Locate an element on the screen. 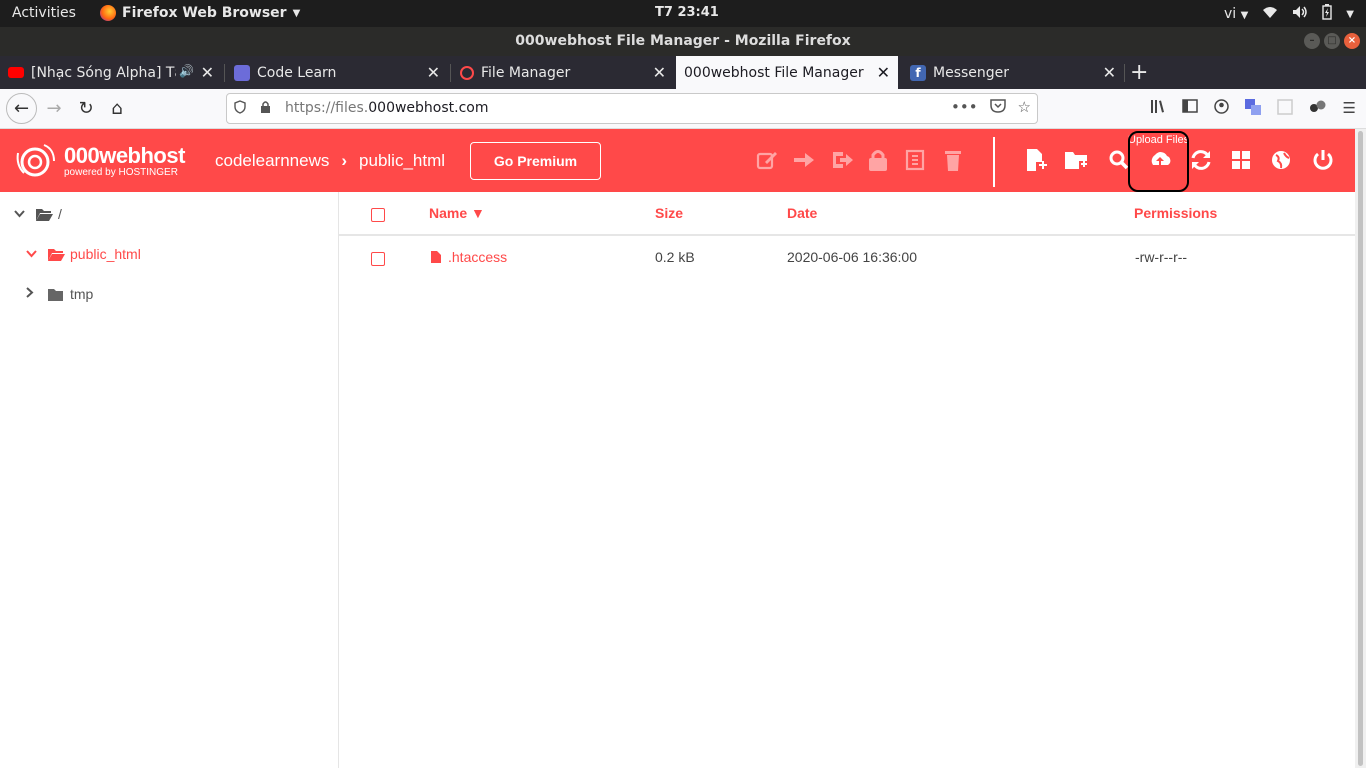 The height and width of the screenshot is (768, 1366). tree-item-label: public_html is located at coordinates (105, 254).